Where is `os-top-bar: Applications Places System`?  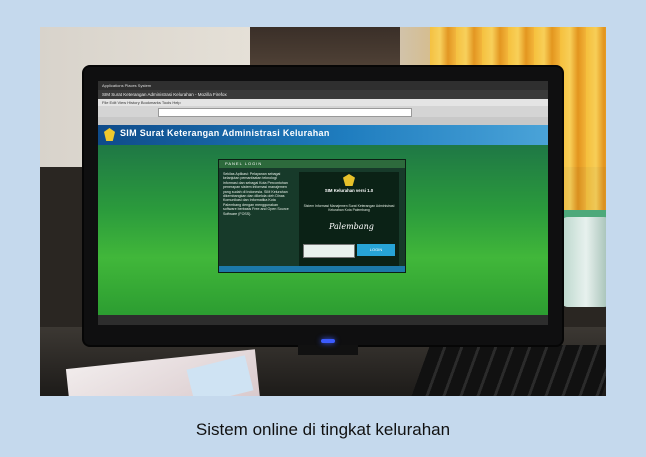
os-top-bar: Applications Places System is located at coordinates (323, 85).